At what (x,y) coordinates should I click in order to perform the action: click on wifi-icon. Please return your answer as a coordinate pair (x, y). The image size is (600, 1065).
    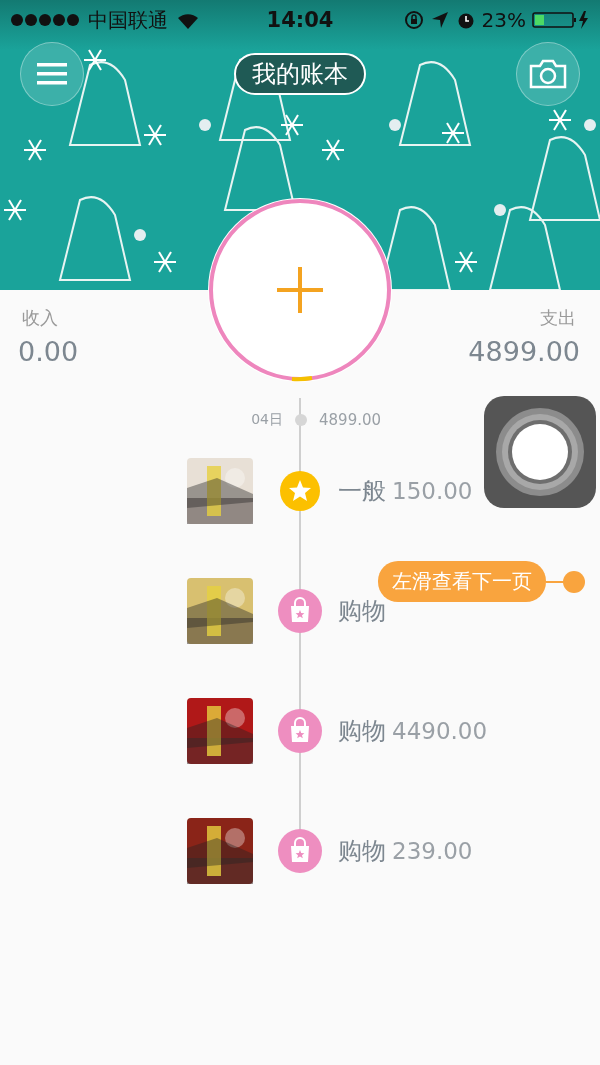
    Looking at the image, I should click on (188, 20).